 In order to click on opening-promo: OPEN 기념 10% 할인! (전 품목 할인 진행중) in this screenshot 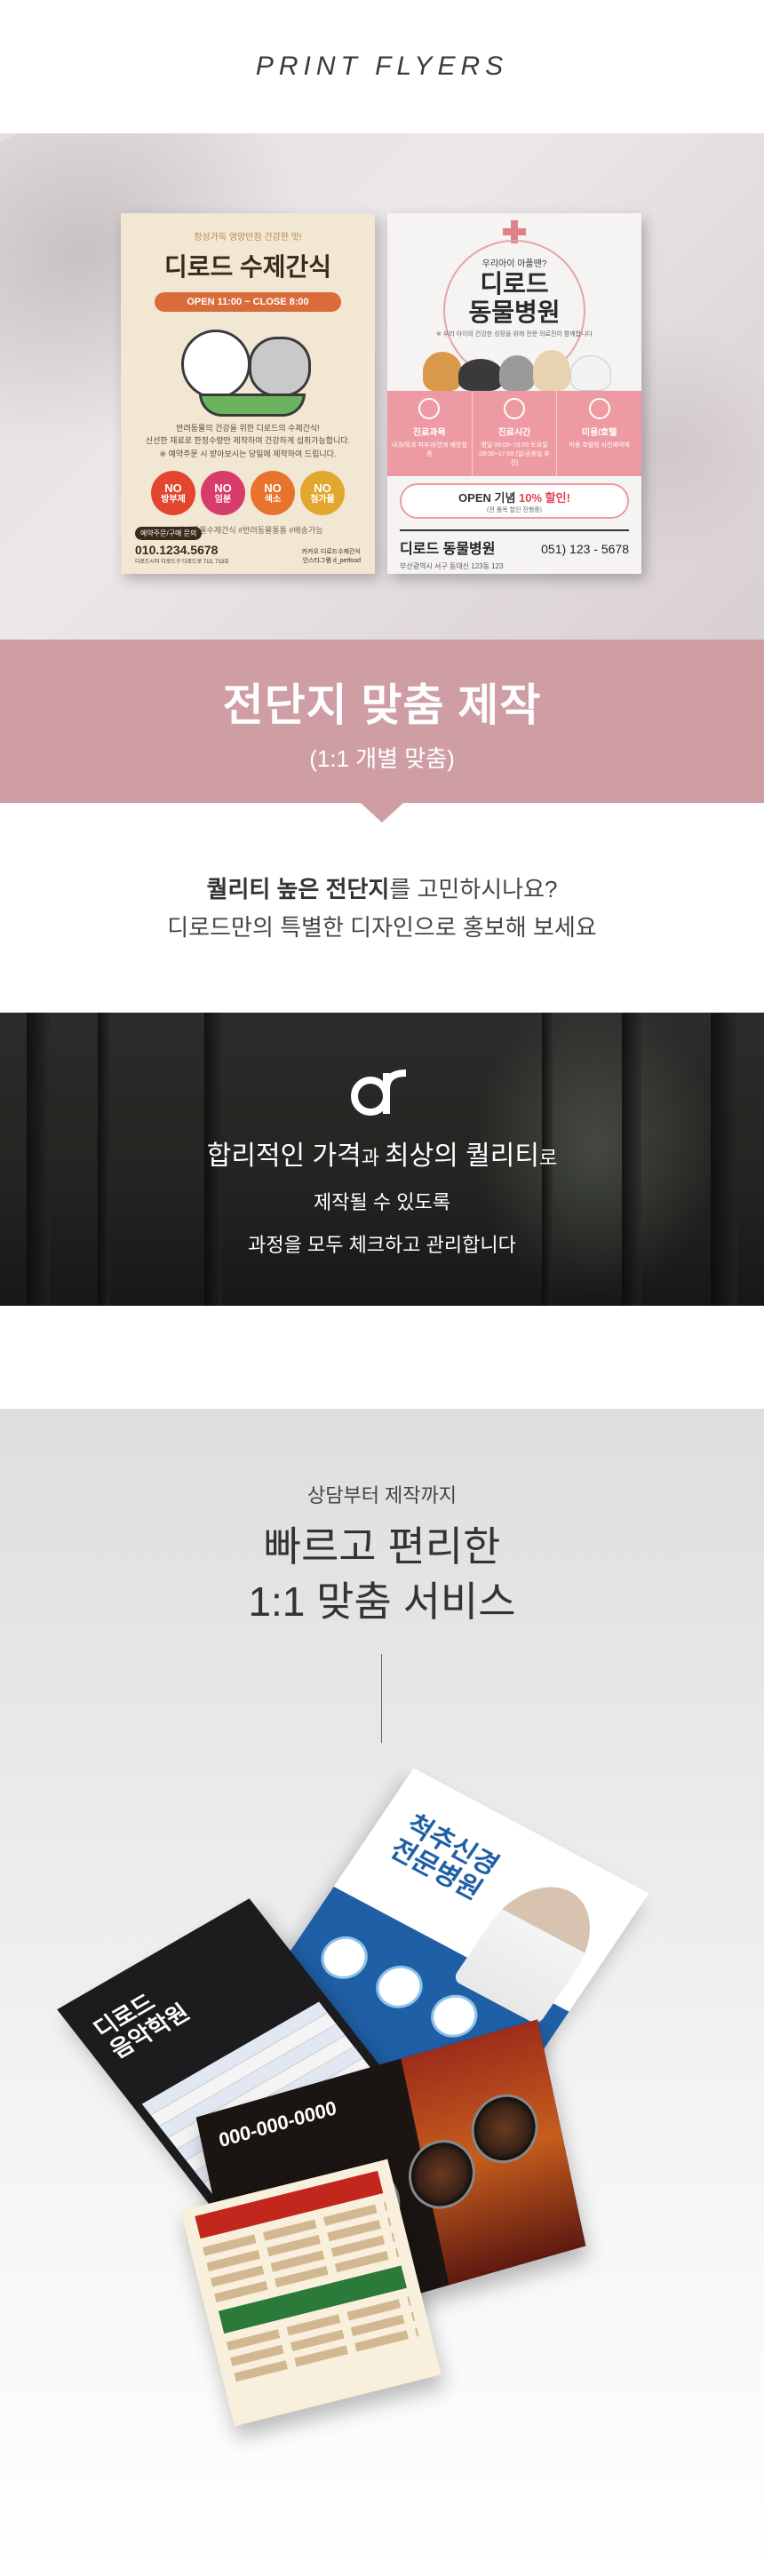, I will do `click(514, 501)`.